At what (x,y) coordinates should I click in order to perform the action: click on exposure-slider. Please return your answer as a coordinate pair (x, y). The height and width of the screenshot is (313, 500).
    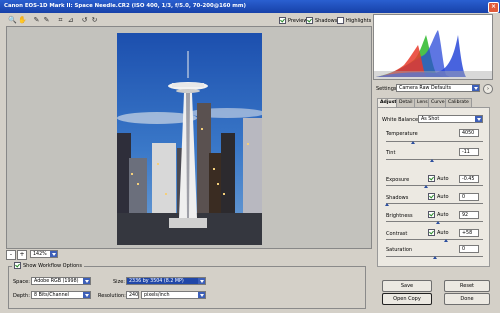
    Looking at the image, I should click on (434, 185).